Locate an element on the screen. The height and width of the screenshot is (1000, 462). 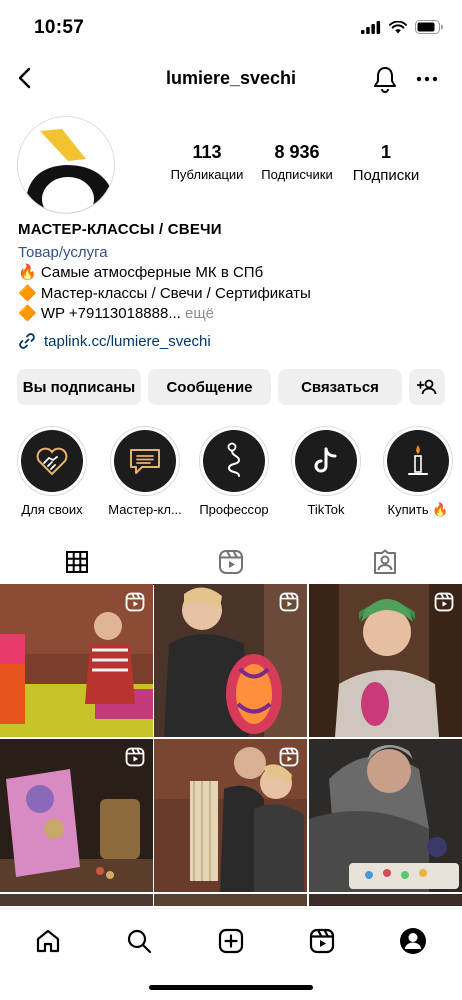
following-label: Подписки is located at coordinates (386, 175).